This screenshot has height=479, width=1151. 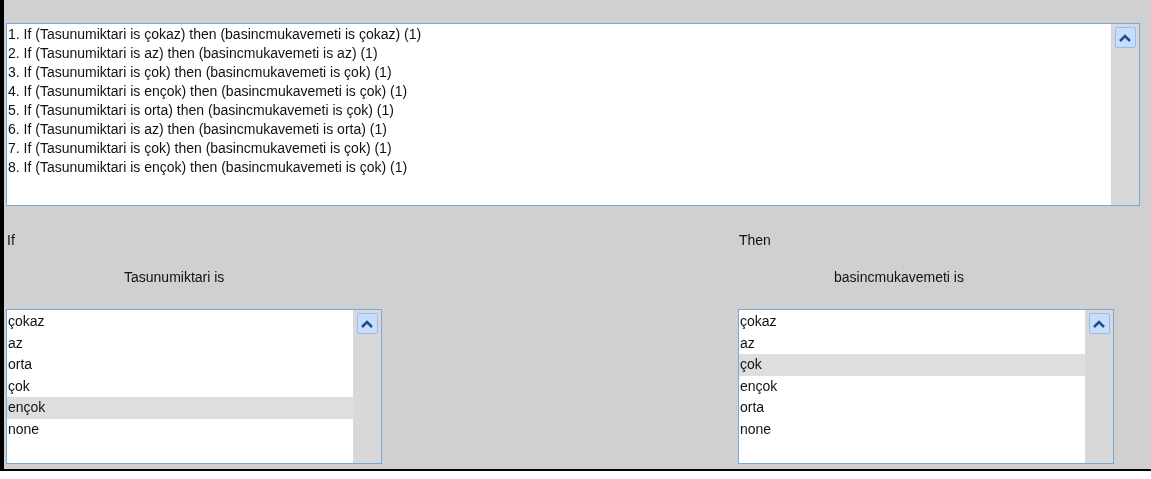 What do you see at coordinates (559, 34) in the screenshot?
I see `rule-item: 1. If (Tasunumiktari is çokaz) then (basincmukavemeti is çokaz) (1)` at bounding box center [559, 34].